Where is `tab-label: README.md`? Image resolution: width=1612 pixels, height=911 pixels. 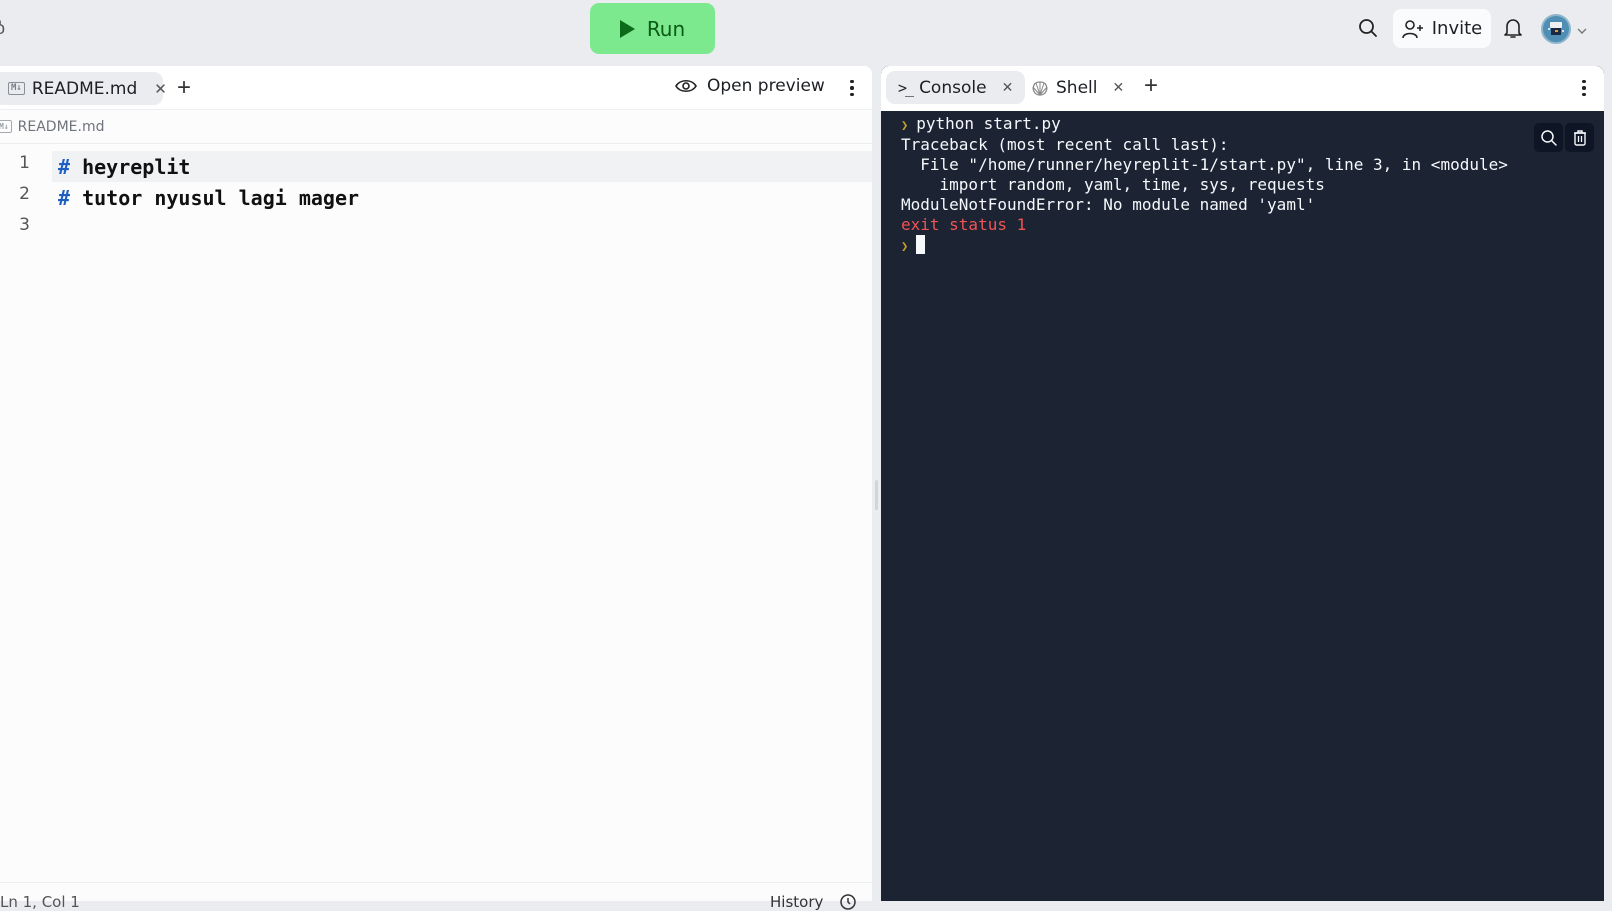 tab-label: README.md is located at coordinates (84, 88).